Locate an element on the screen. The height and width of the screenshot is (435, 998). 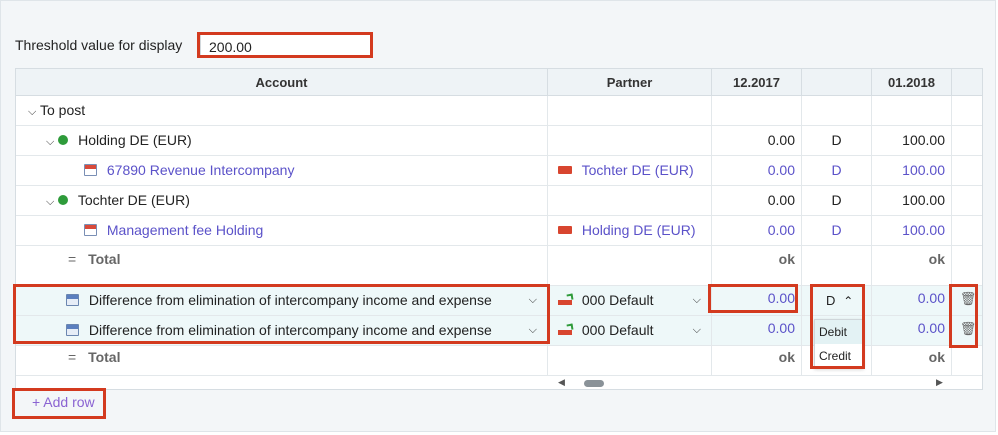
threshold-input: 200.00 is located at coordinates (286, 46).